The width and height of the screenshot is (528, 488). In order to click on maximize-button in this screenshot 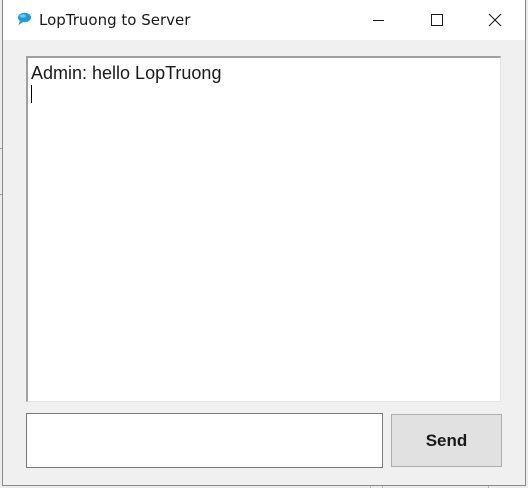, I will do `click(436, 20)`.